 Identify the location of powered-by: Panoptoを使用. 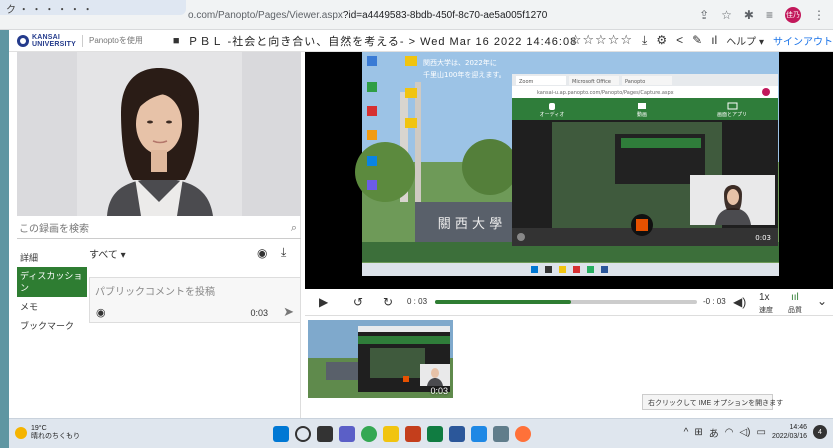
(116, 40).